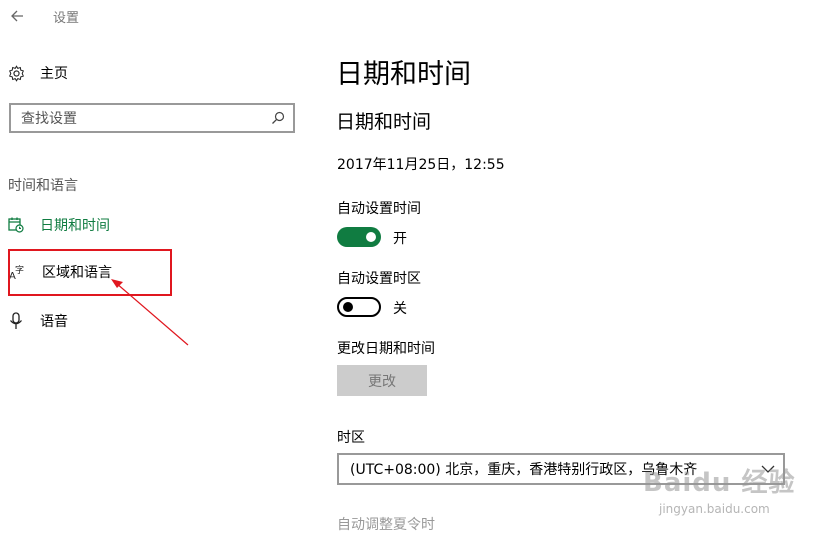  Describe the element at coordinates (54, 74) in the screenshot. I see `nav-home-label: 主页` at that location.